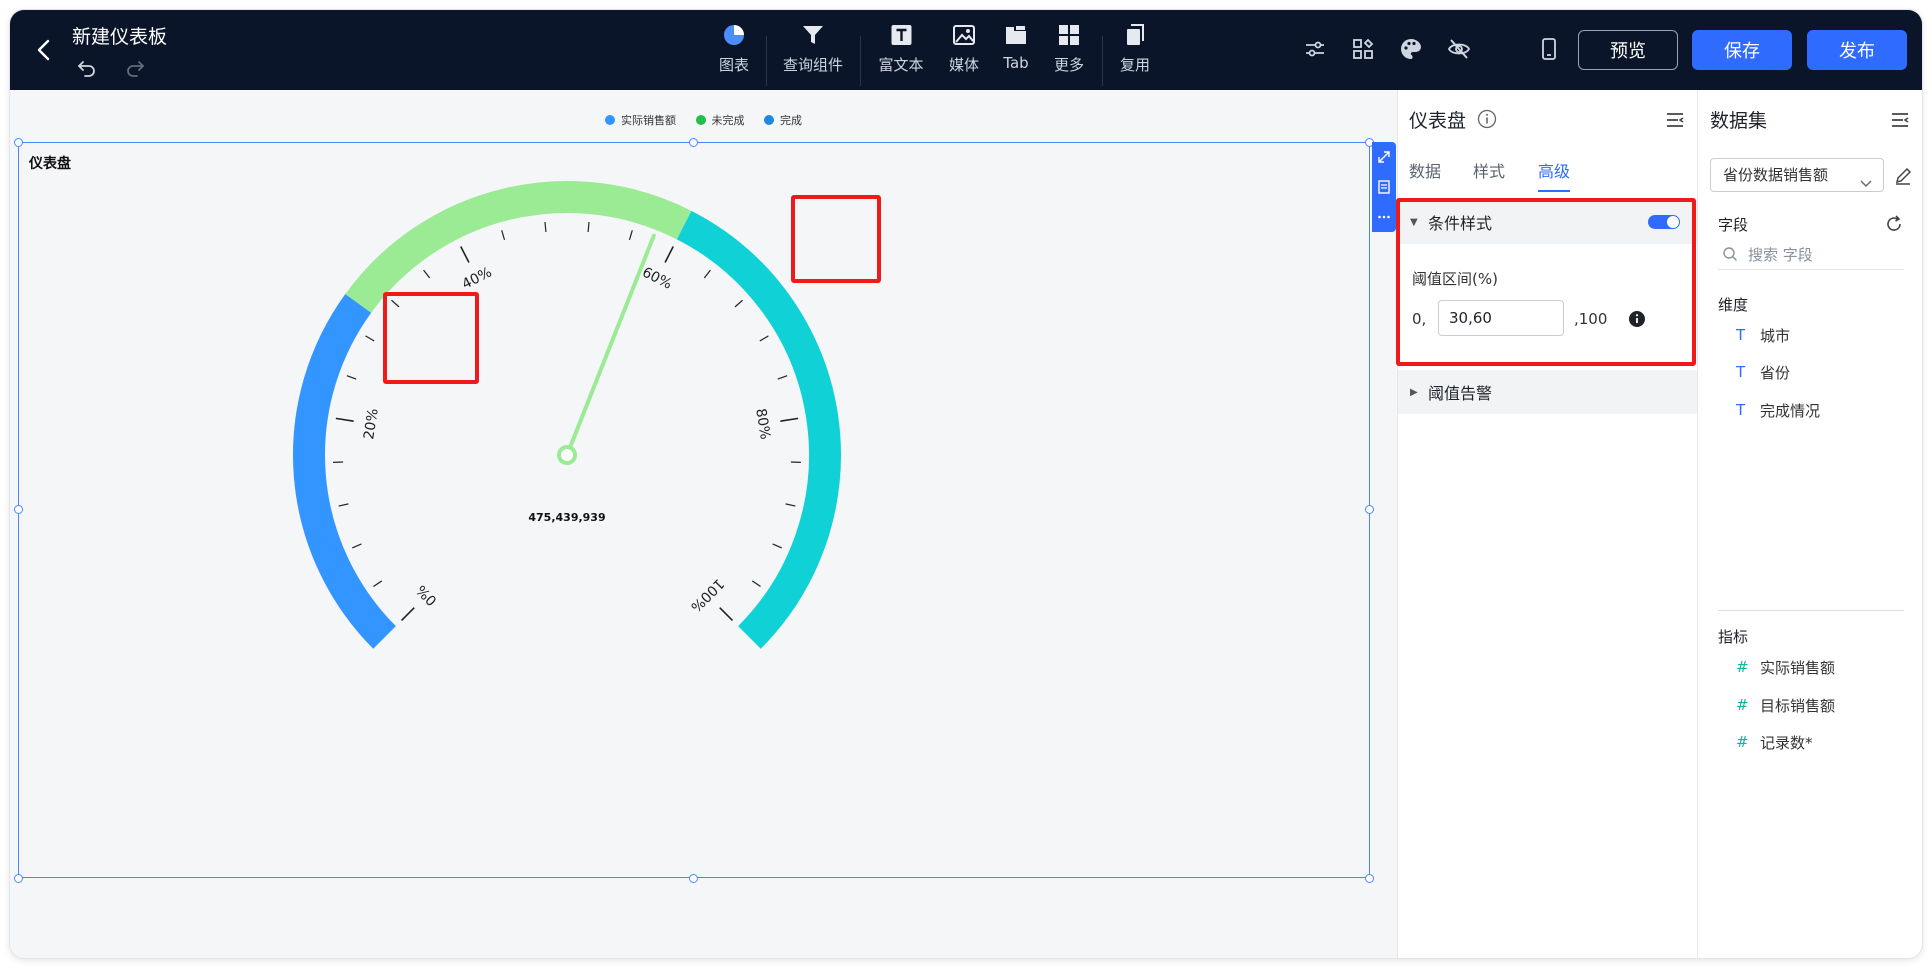 The height and width of the screenshot is (968, 1932). Describe the element at coordinates (1135, 52) in the screenshot. I see `tool-reuse: 复用` at that location.